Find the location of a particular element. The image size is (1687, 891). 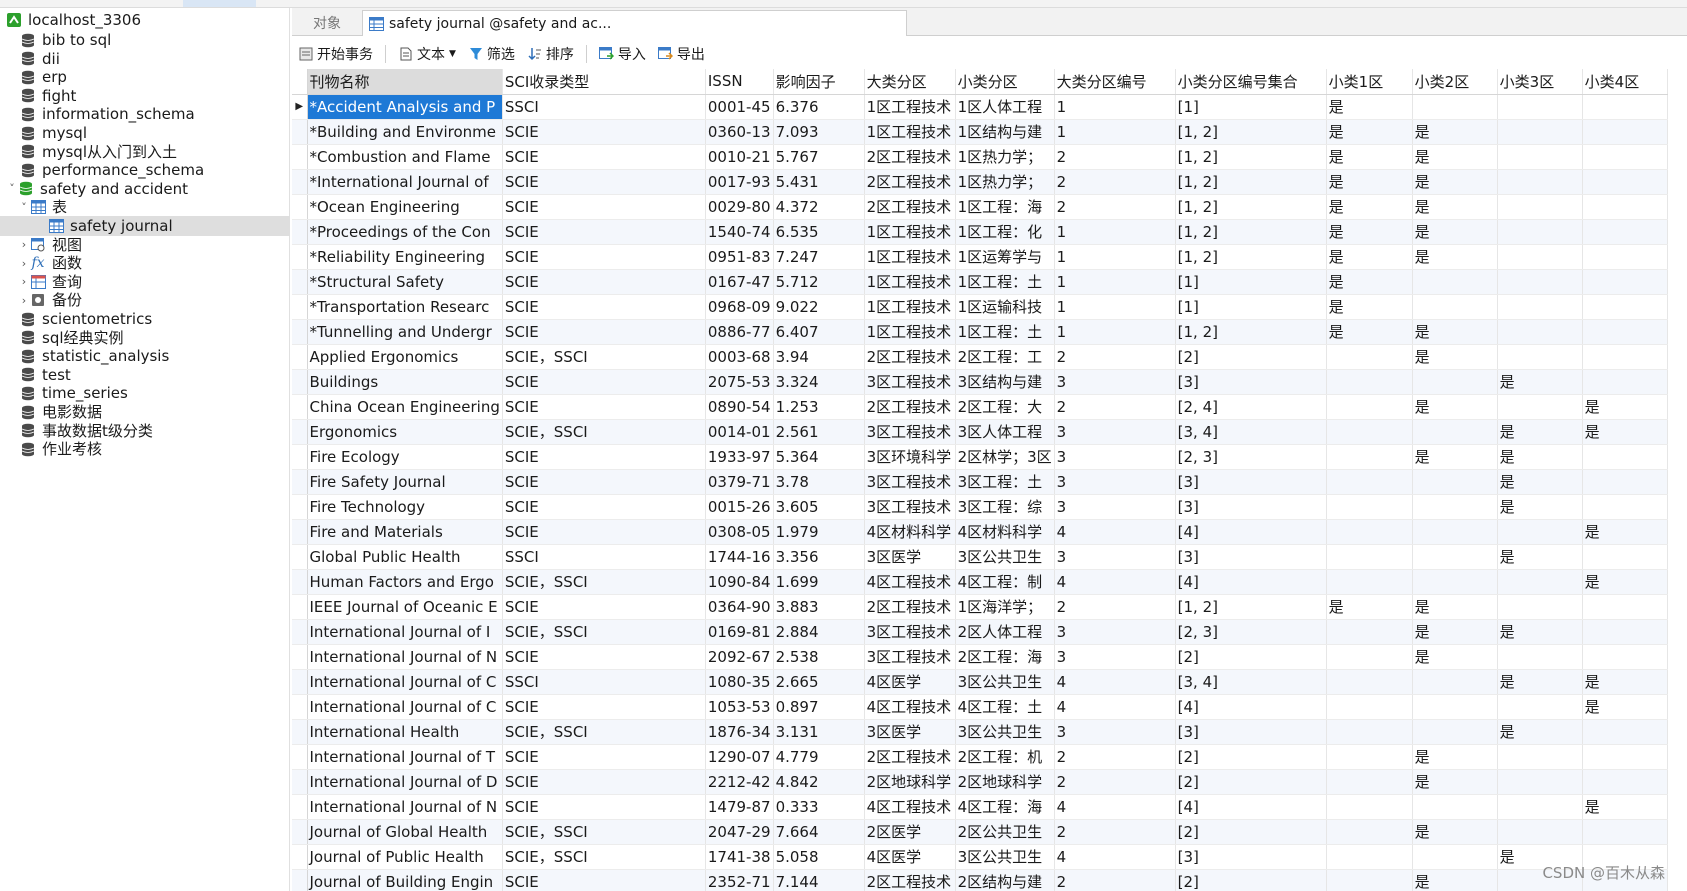

text-button: 文本 ▼ is located at coordinates (427, 54).